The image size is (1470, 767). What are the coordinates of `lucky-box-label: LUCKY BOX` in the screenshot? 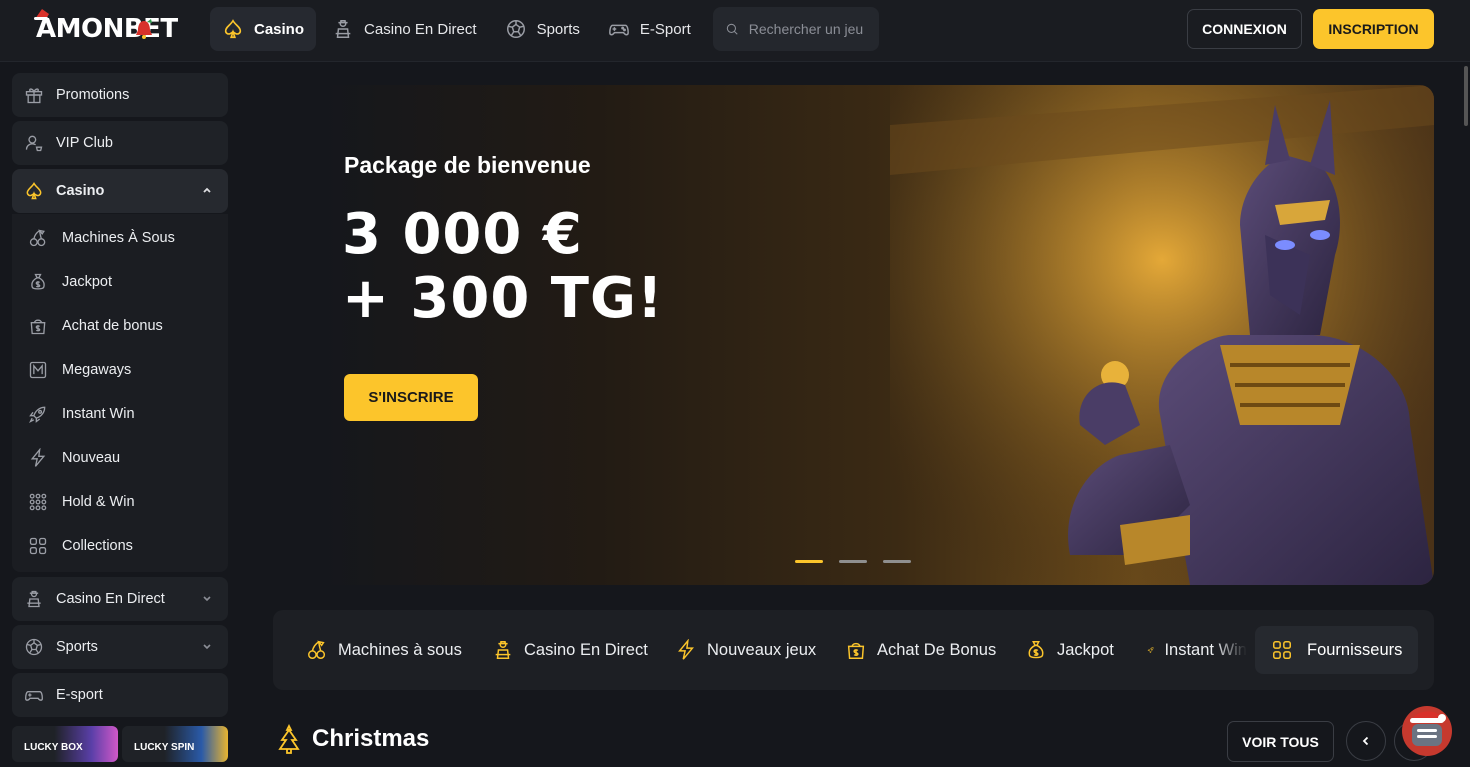 It's located at (53, 747).